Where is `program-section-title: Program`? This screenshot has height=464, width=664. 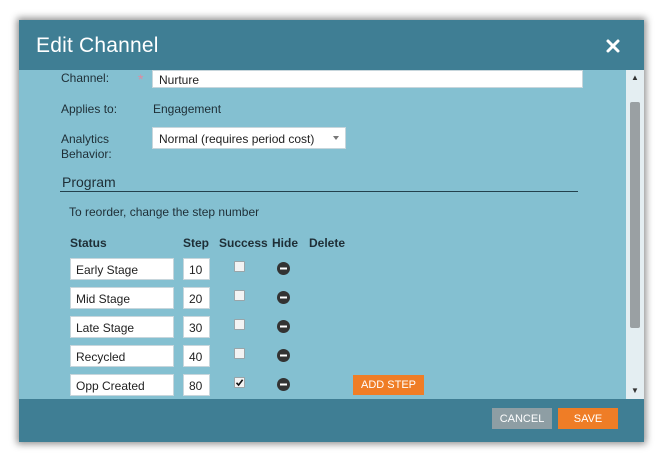
program-section-title: Program is located at coordinates (89, 182).